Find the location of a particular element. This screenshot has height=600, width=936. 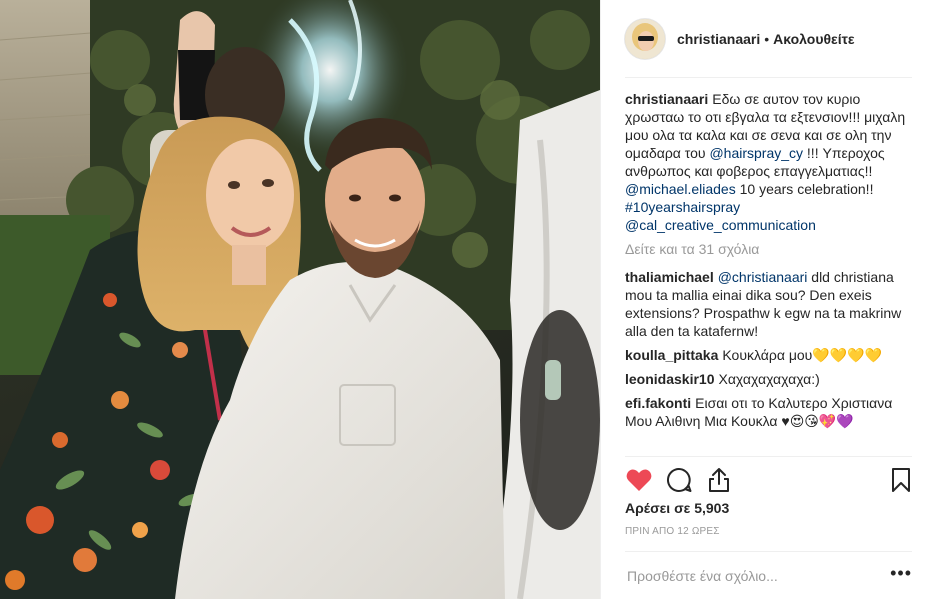

avatar-image is located at coordinates (645, 38).